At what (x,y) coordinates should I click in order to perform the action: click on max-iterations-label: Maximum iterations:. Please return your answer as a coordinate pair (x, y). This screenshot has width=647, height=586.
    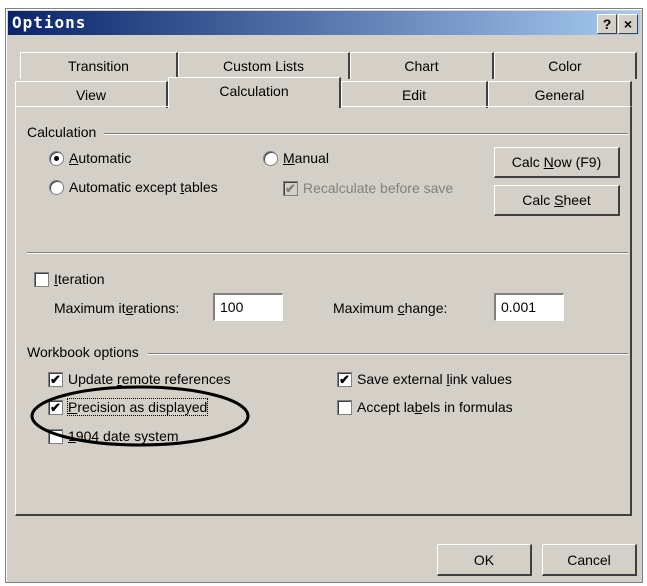
    Looking at the image, I should click on (117, 308).